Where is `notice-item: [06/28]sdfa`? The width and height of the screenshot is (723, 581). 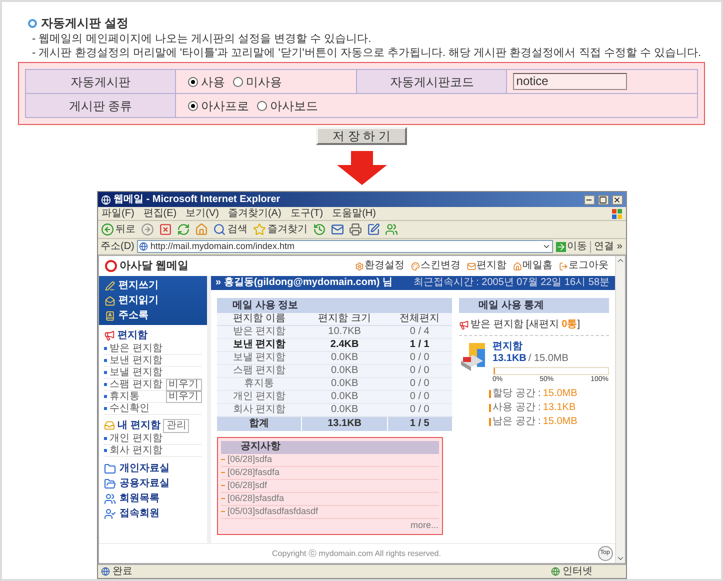 notice-item: [06/28]sdfa is located at coordinates (329, 460).